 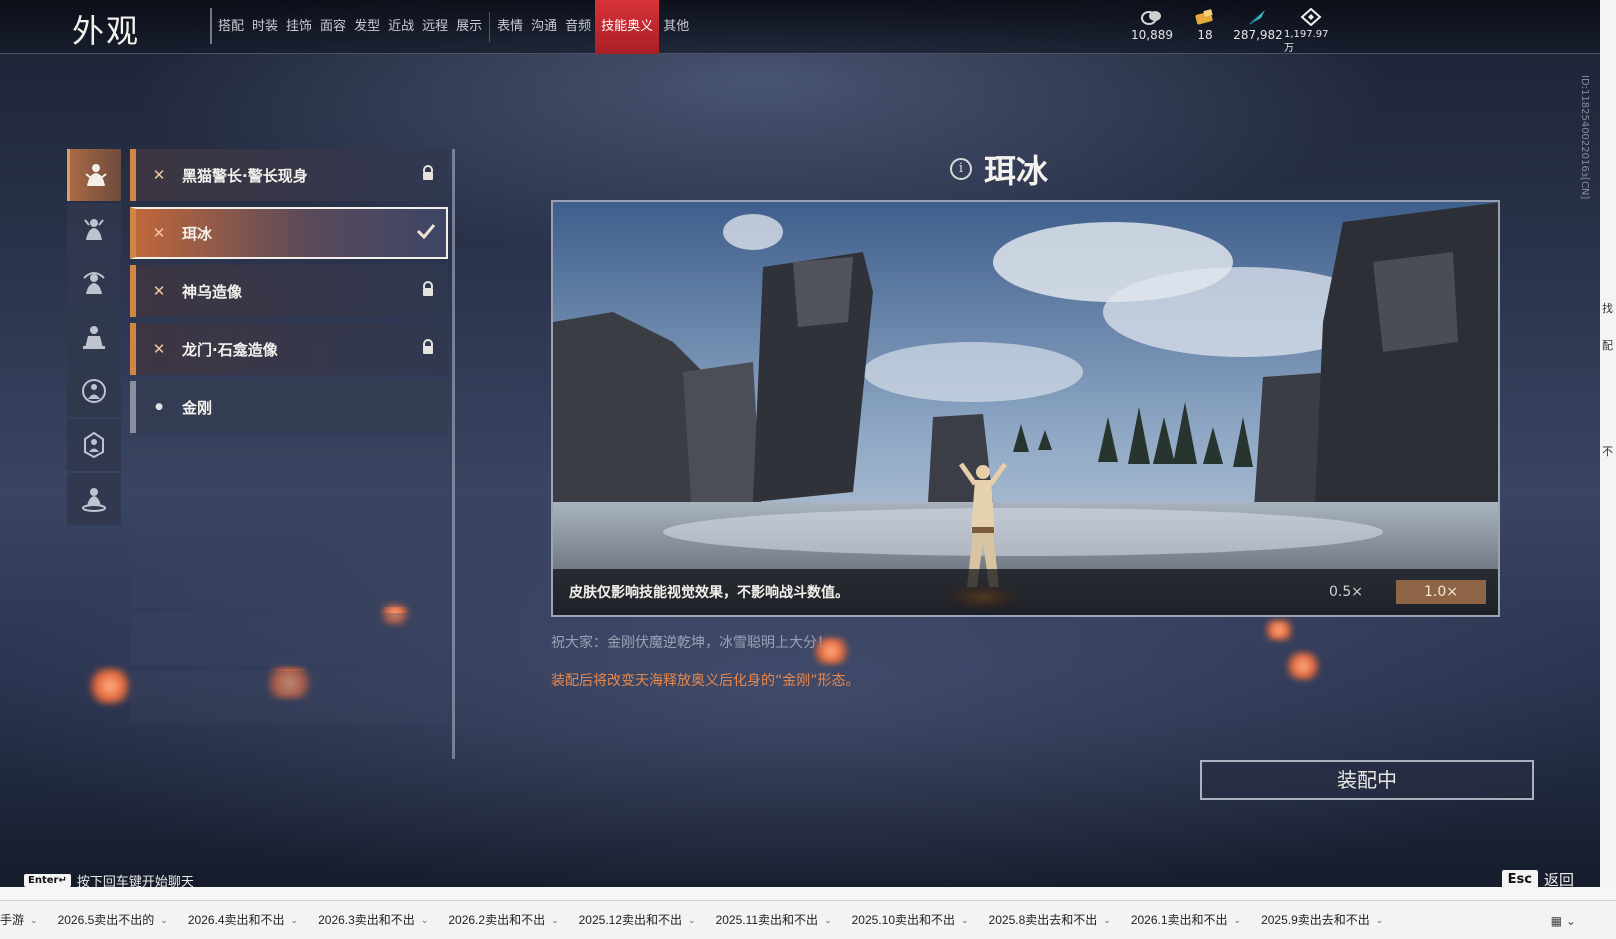 What do you see at coordinates (469, 27) in the screenshot?
I see `tab-display: 展示` at bounding box center [469, 27].